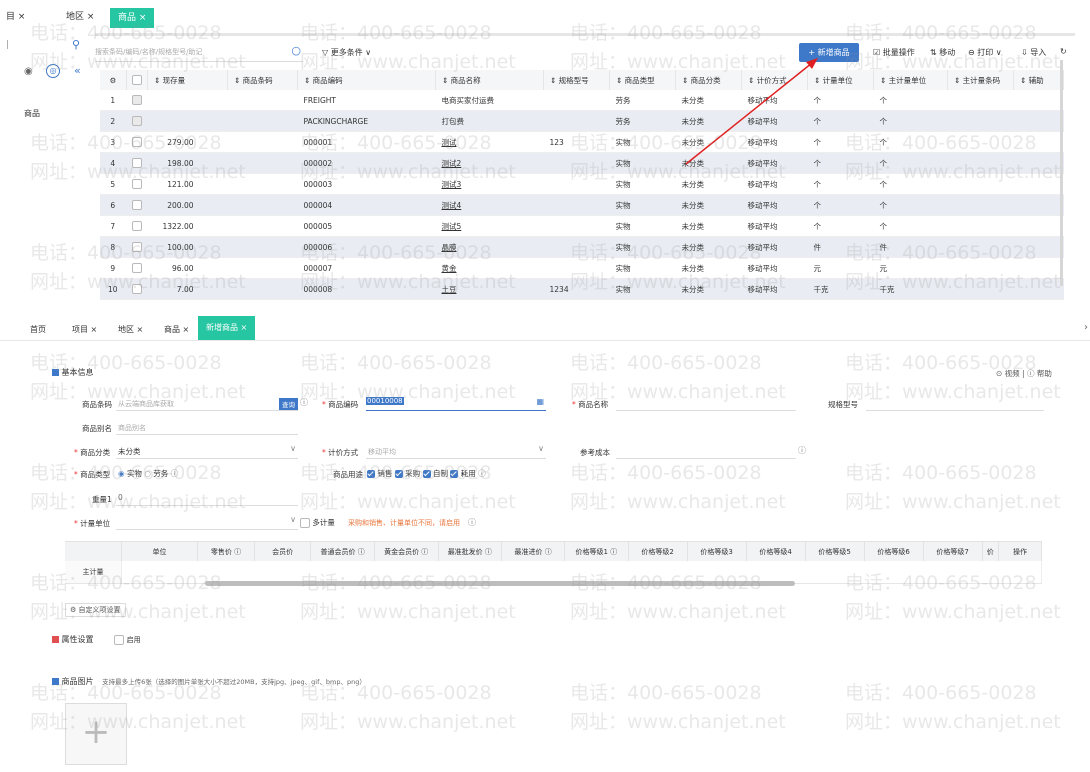 This screenshot has height=772, width=1090. Describe the element at coordinates (96, 734) in the screenshot. I see `upload-image-button: +` at that location.